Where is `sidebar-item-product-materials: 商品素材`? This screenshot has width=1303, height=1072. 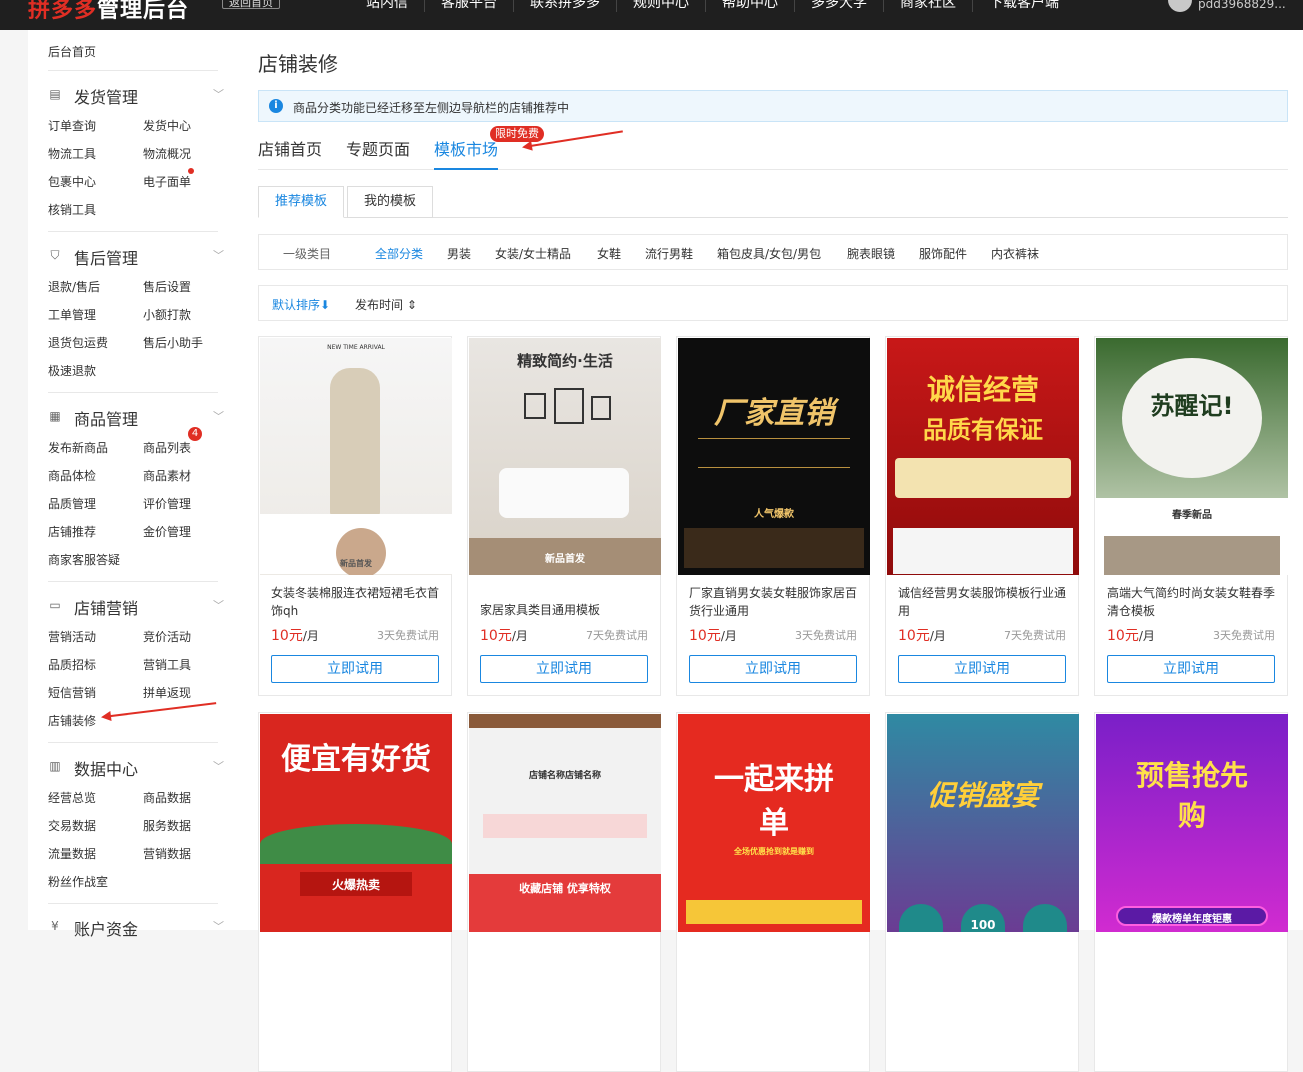 sidebar-item-product-materials: 商品素材 is located at coordinates (167, 475).